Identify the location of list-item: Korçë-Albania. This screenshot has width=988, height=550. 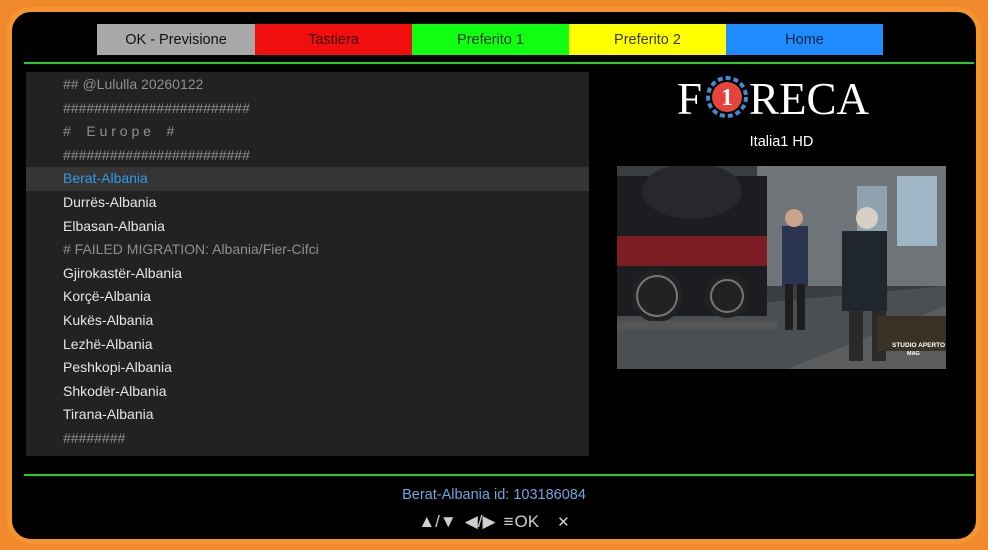
(307, 297).